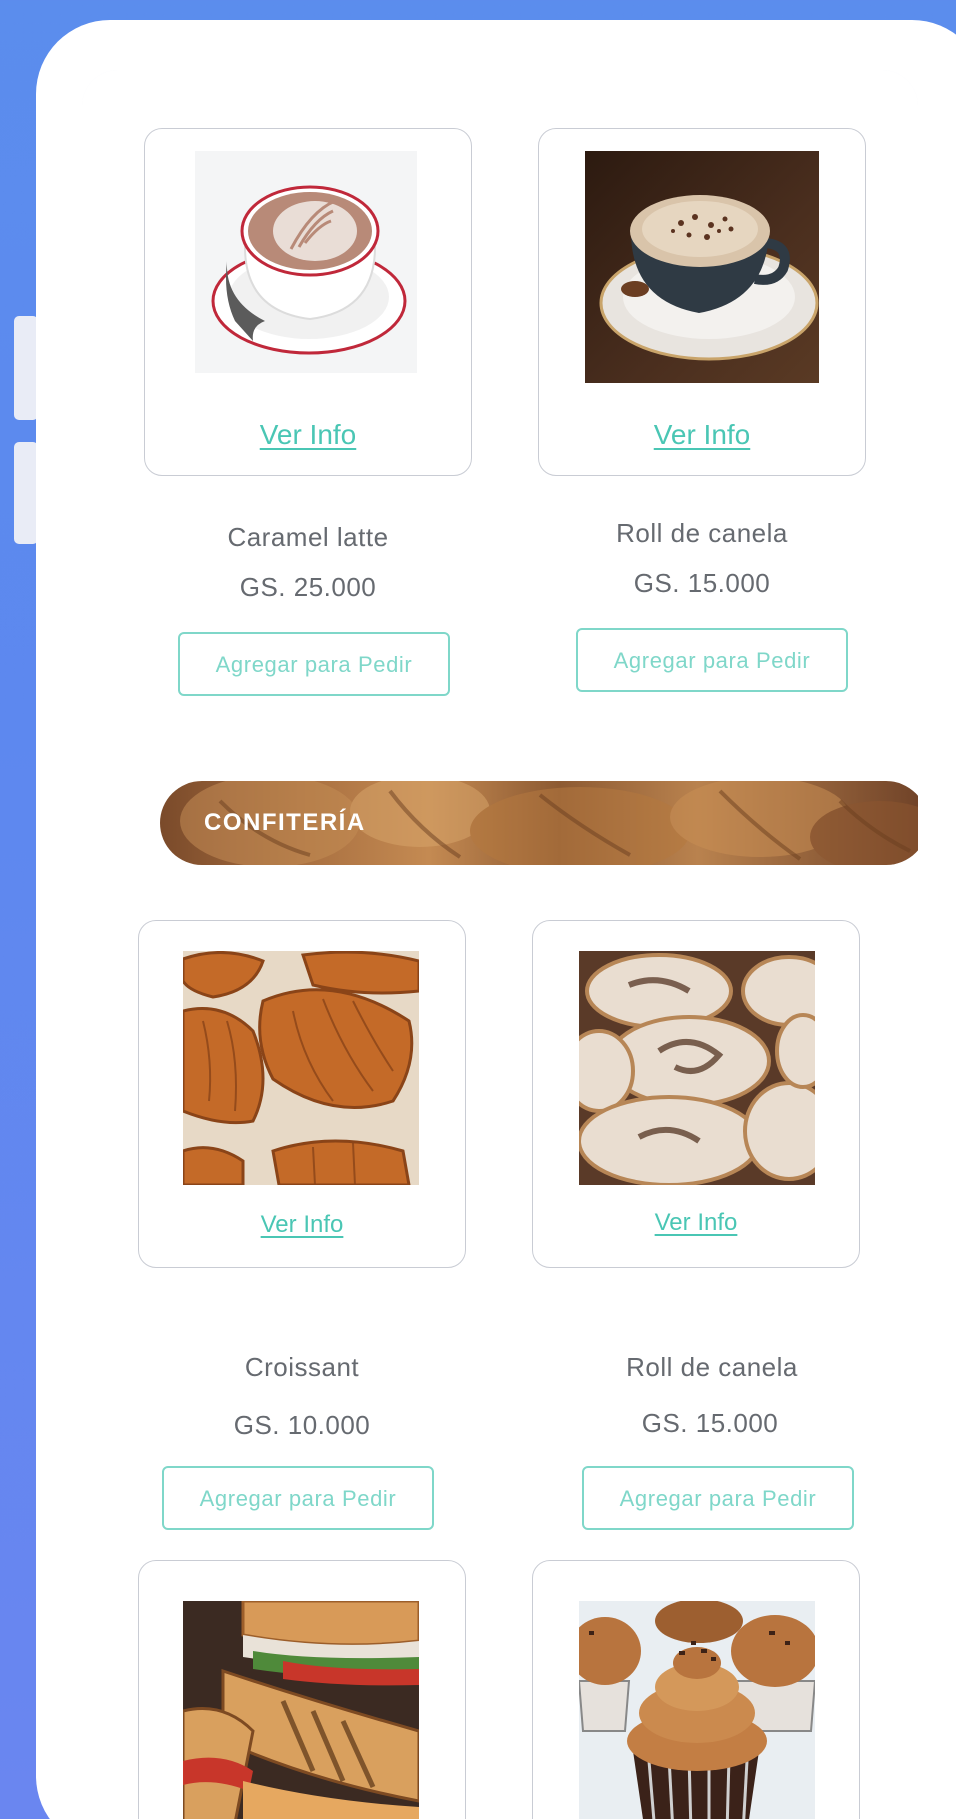  I want to click on volume-up-side-button, so click(26, 368).